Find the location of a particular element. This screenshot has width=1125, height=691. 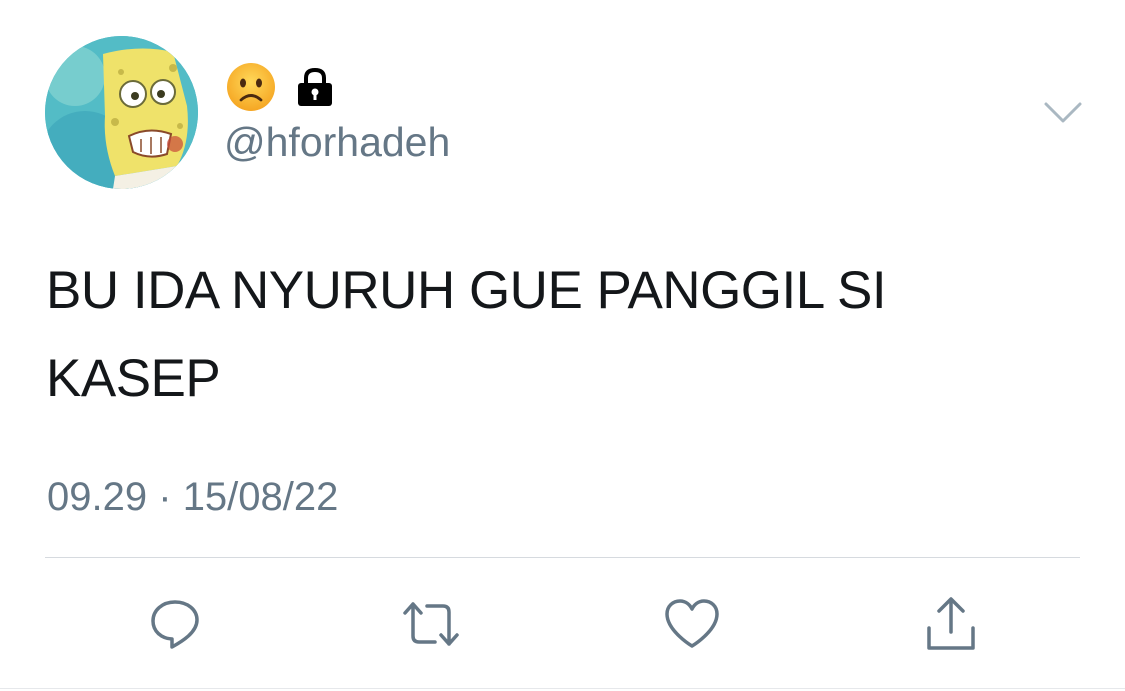

avatar-image is located at coordinates (121, 112).